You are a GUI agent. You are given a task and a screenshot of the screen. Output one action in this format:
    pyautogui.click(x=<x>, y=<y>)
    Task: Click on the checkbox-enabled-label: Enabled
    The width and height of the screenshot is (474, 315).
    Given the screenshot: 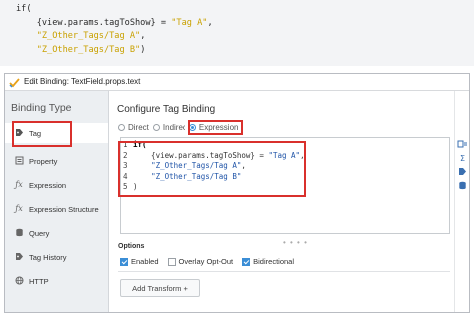 What is the action you would take?
    pyautogui.click(x=145, y=261)
    